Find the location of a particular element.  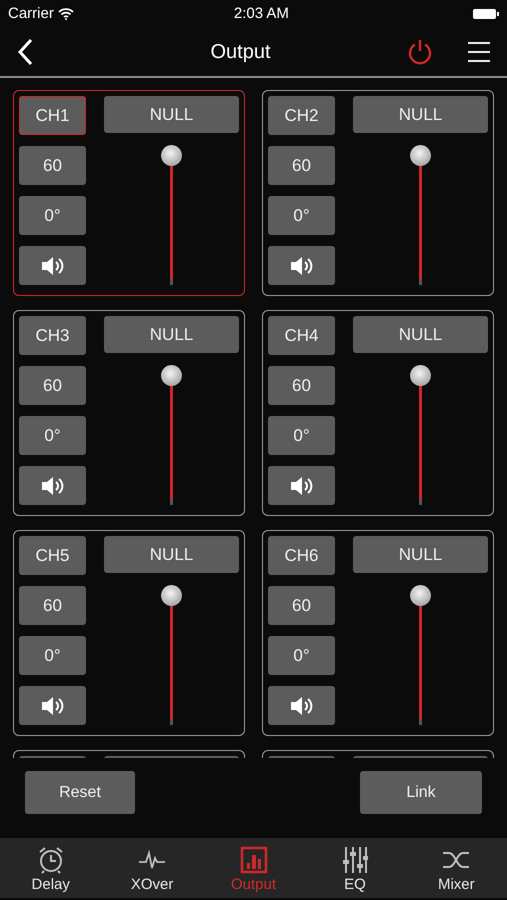

tab: XOver is located at coordinates (152, 868).